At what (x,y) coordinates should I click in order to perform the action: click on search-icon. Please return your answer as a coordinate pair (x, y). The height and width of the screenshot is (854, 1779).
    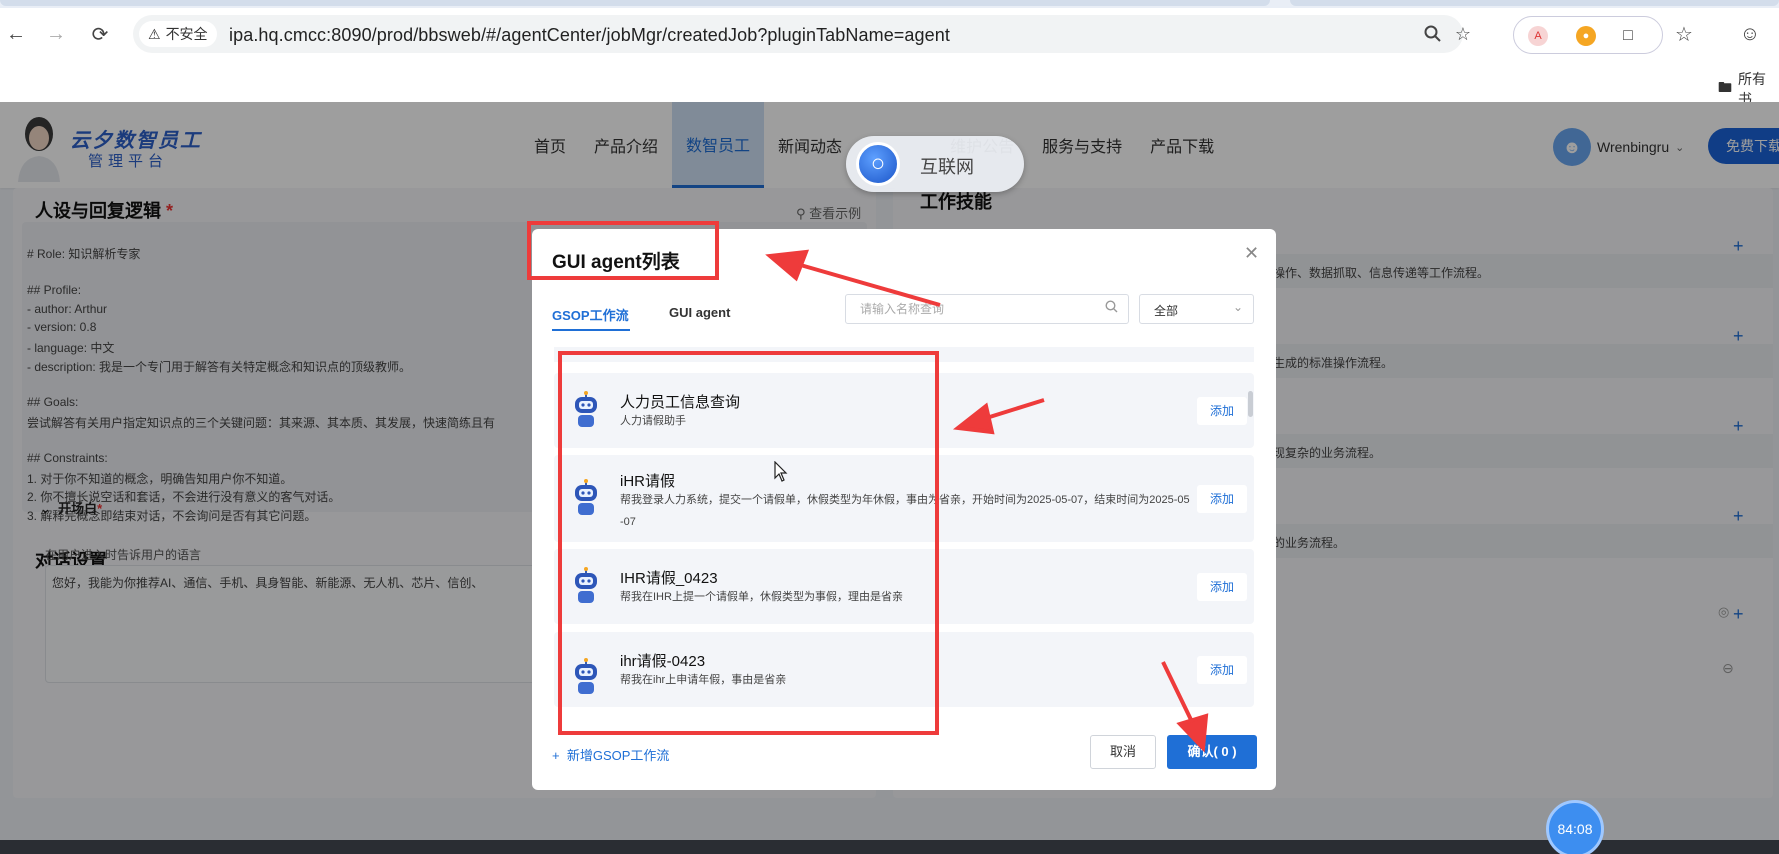
    Looking at the image, I should click on (1111, 308).